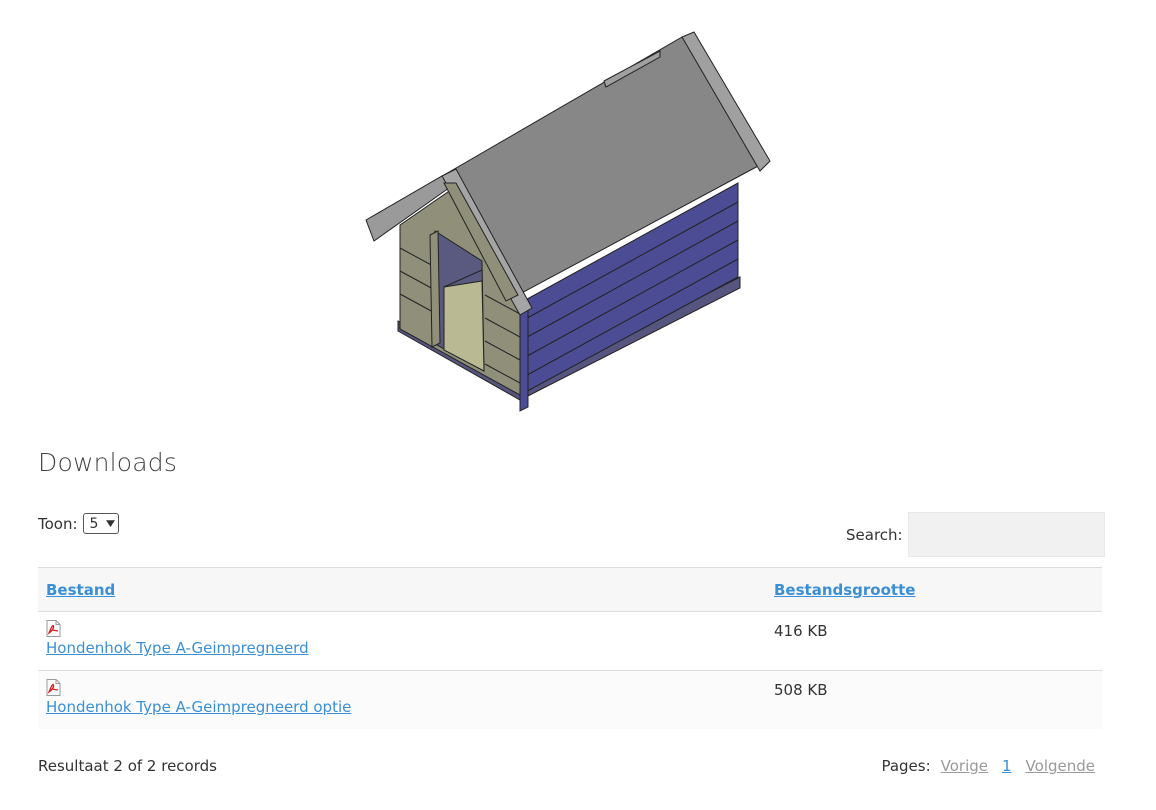  Describe the element at coordinates (127, 766) in the screenshot. I see `result-count: Resultaat 2 of 2 records` at that location.